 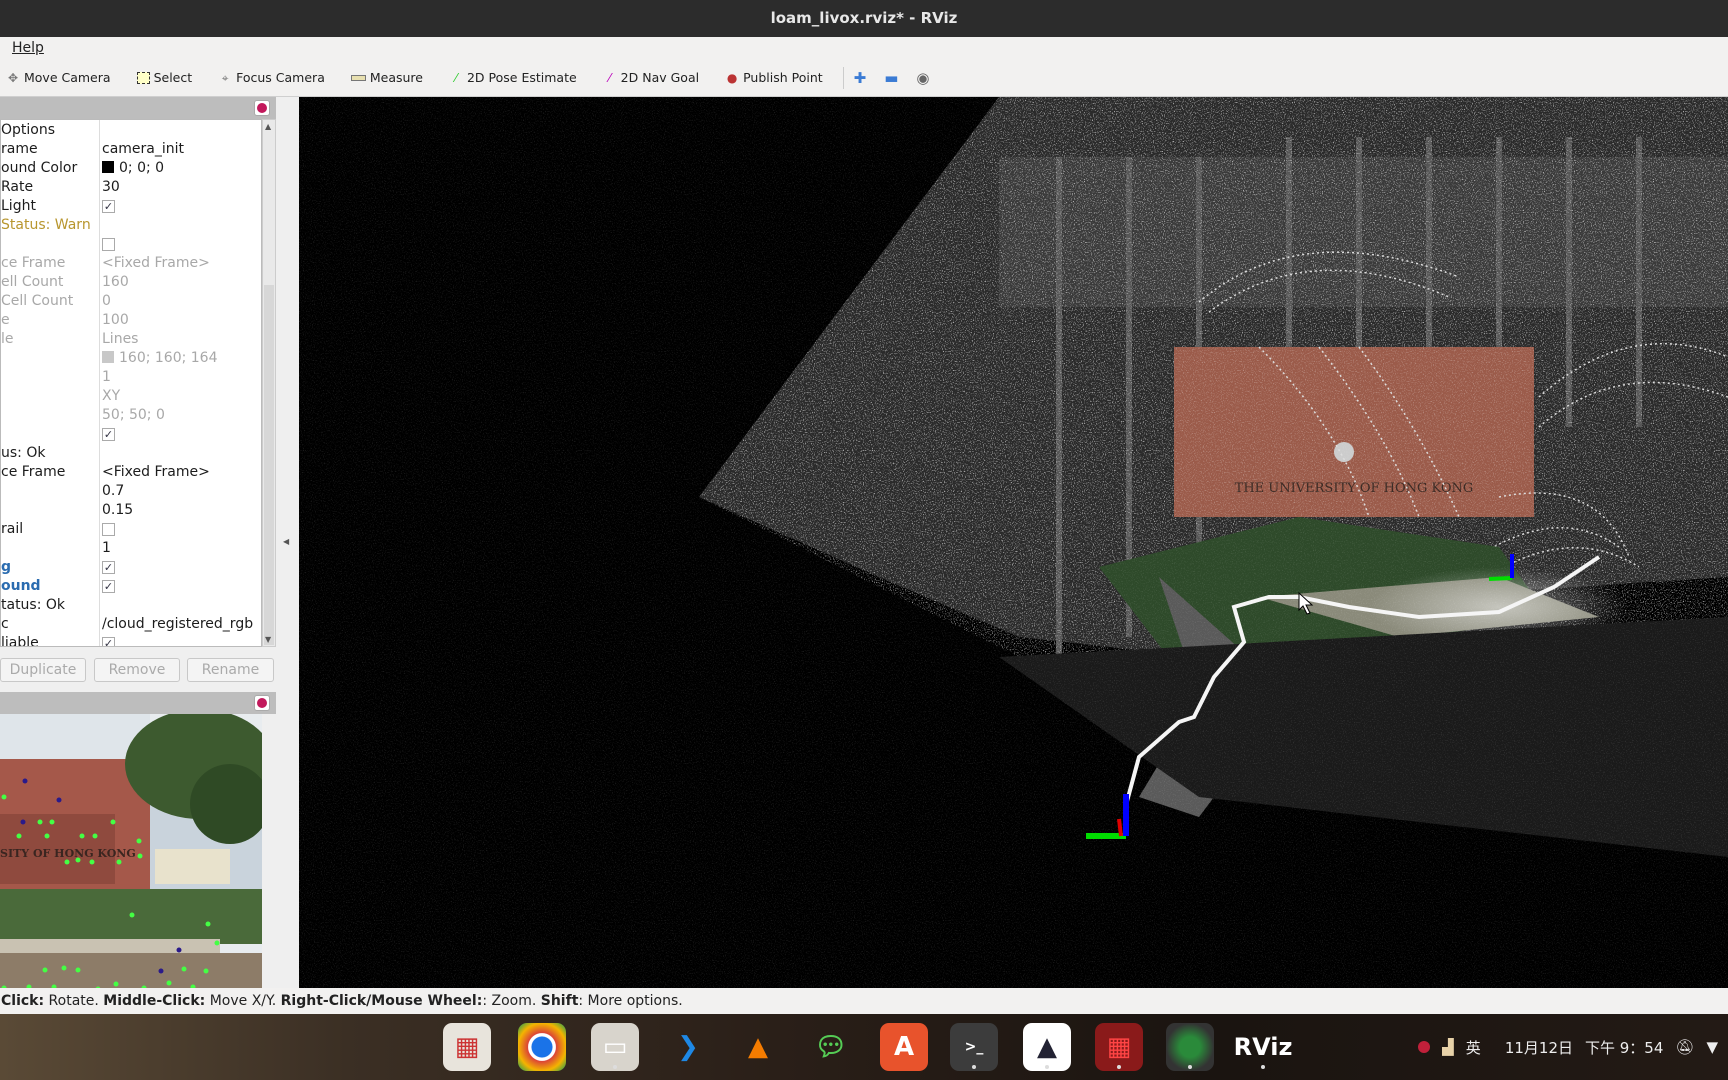 What do you see at coordinates (138, 703) in the screenshot?
I see `image-panel-header` at bounding box center [138, 703].